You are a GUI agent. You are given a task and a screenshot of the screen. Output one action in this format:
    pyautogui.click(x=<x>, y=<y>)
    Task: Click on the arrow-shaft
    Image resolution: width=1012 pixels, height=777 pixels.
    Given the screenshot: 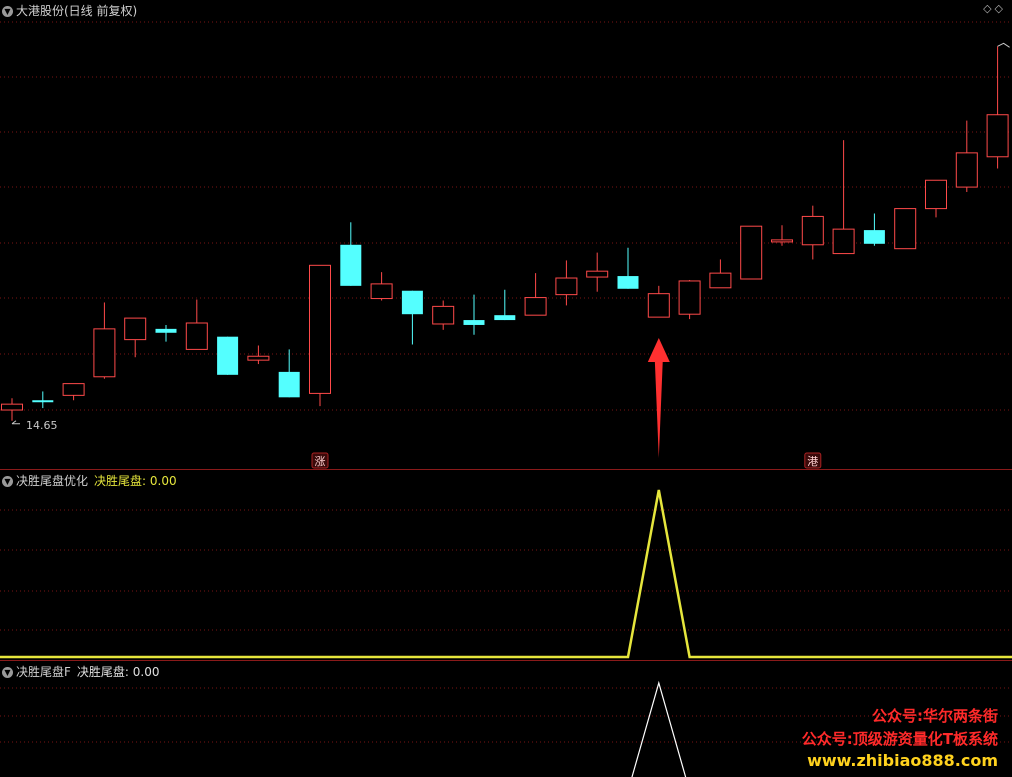 What is the action you would take?
    pyautogui.click(x=659, y=409)
    